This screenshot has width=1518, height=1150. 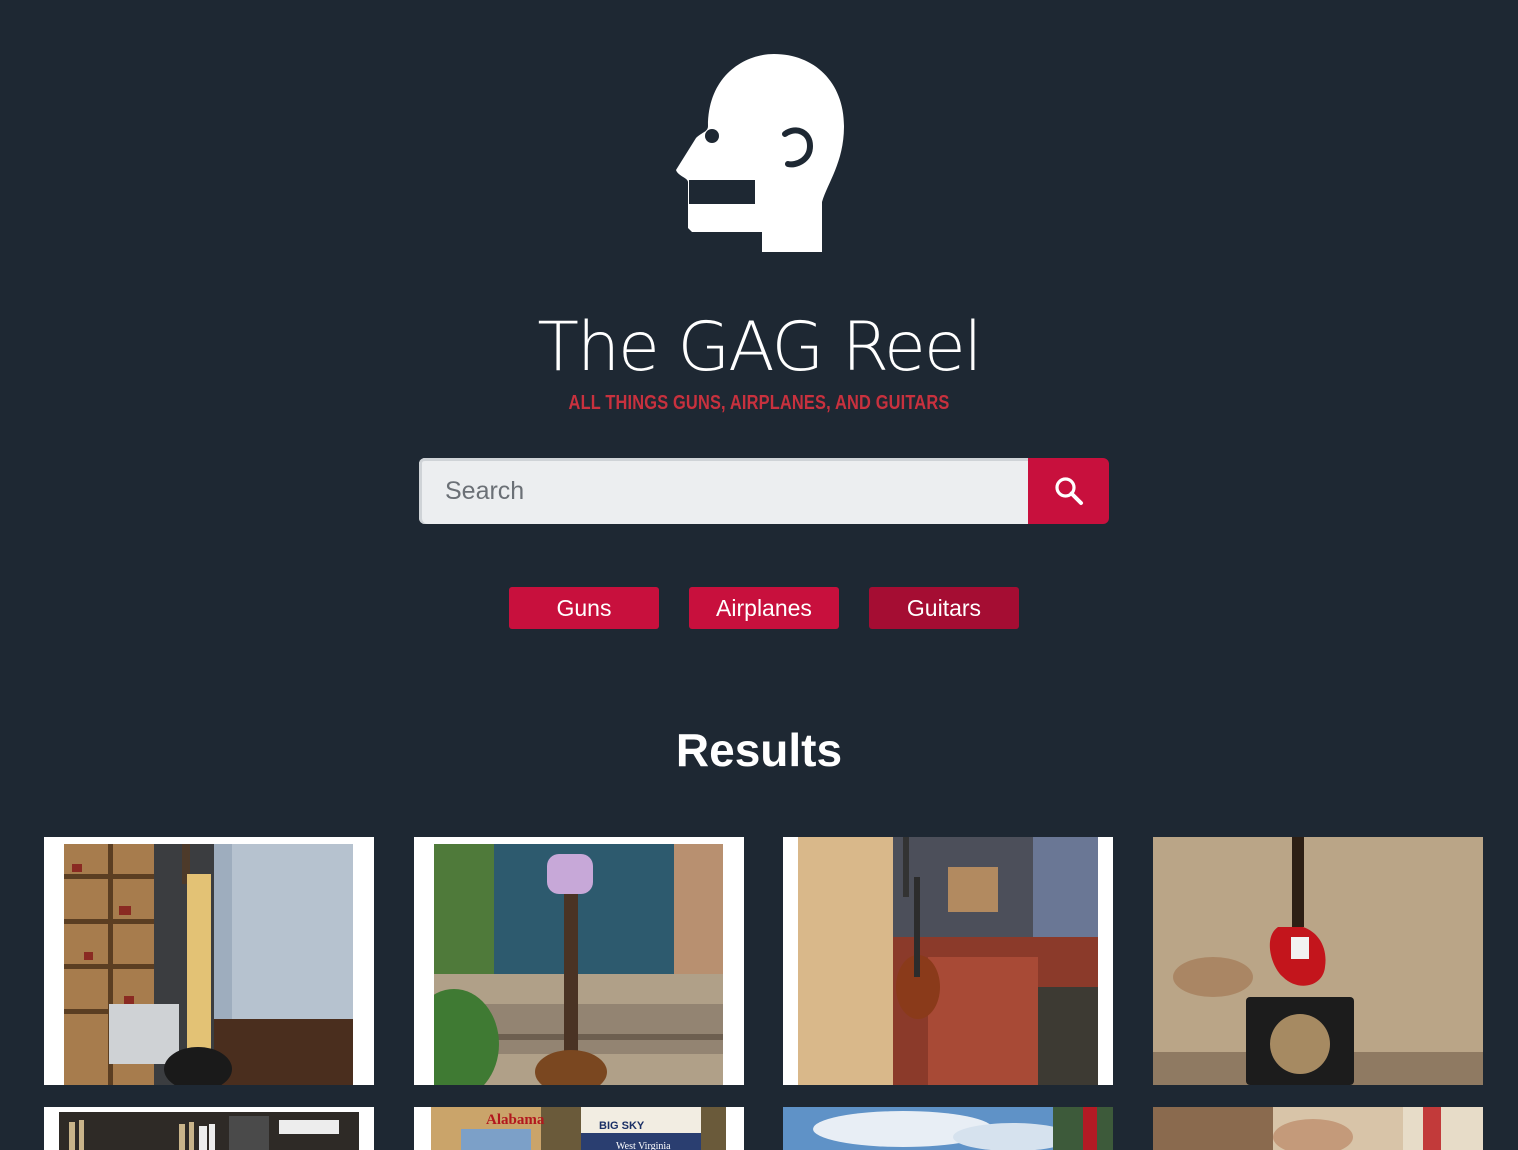 I want to click on result-card: Alabama BIG SKY West Virginia, so click(x=579, y=1128).